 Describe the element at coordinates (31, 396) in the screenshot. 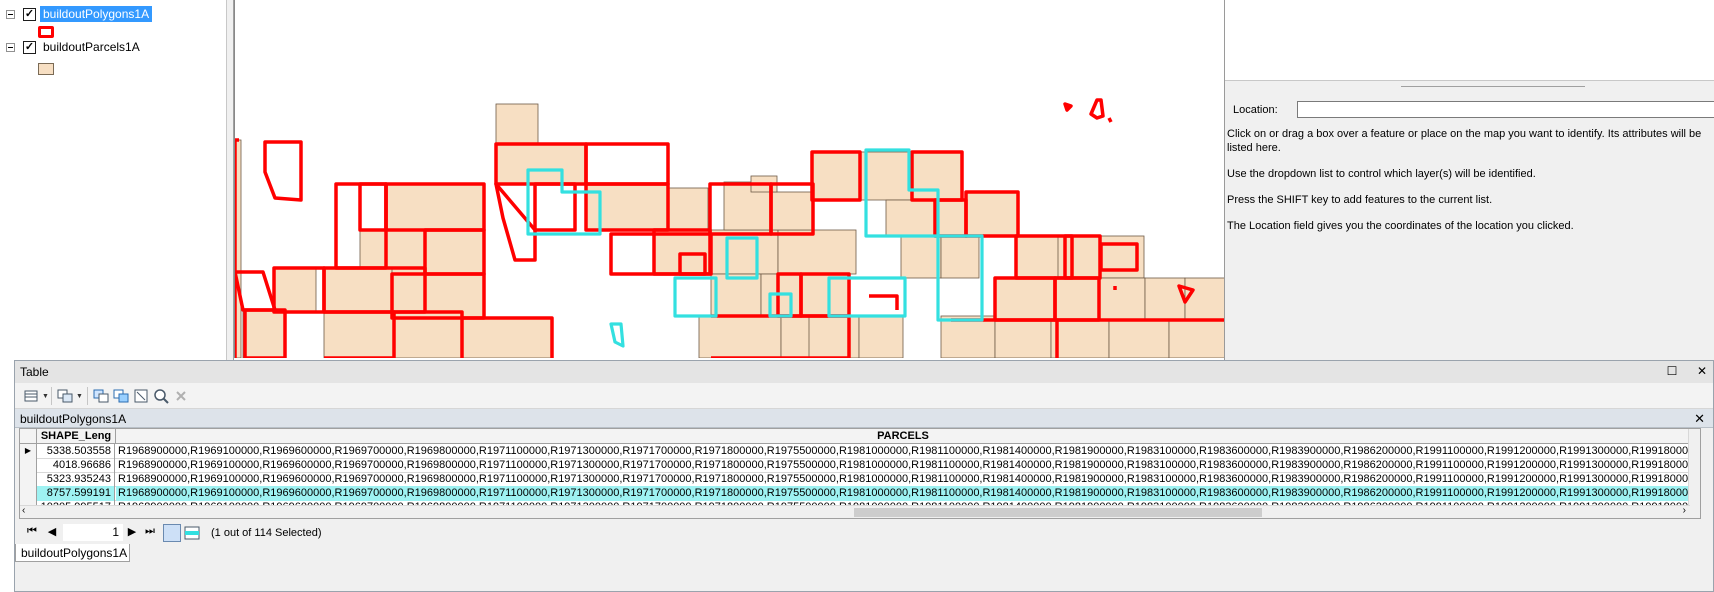

I see `table-options-icon` at that location.